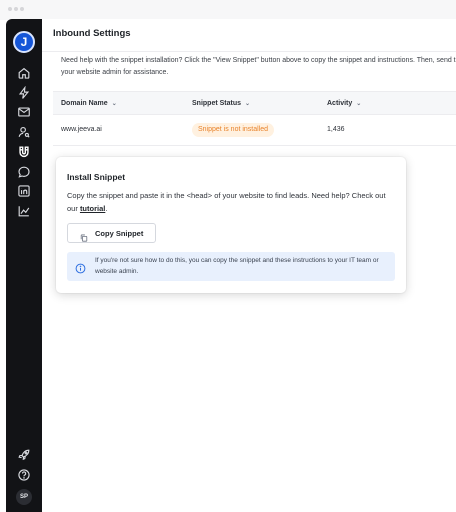  Describe the element at coordinates (24, 265) in the screenshot. I see `sidebar: J SP` at that location.